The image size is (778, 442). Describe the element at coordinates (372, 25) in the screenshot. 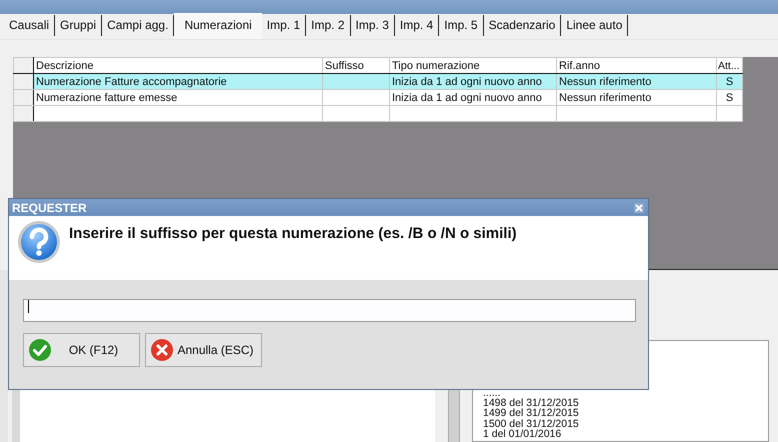

I see `tab: Imp. 3` at that location.